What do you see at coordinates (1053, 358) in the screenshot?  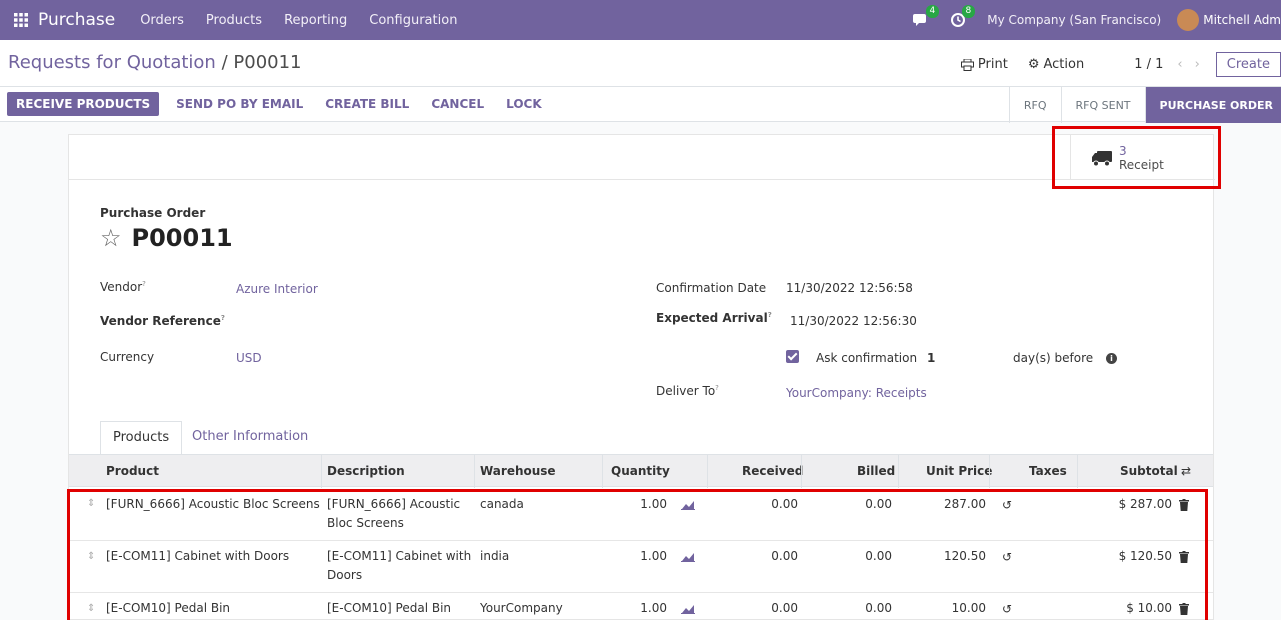 I see `days-before-label: day(s) before` at bounding box center [1053, 358].